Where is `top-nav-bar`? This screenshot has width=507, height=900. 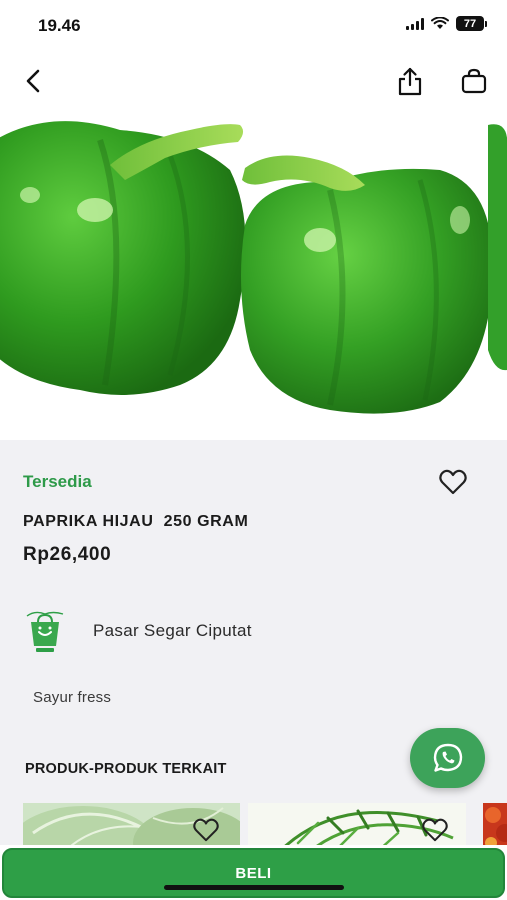 top-nav-bar is located at coordinates (253, 81).